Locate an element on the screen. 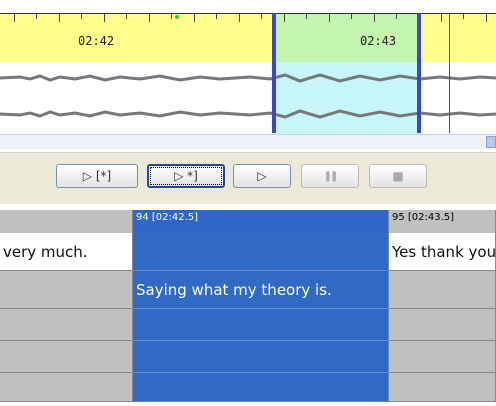  play-from-start-button: ▷ [*] is located at coordinates (97, 176).